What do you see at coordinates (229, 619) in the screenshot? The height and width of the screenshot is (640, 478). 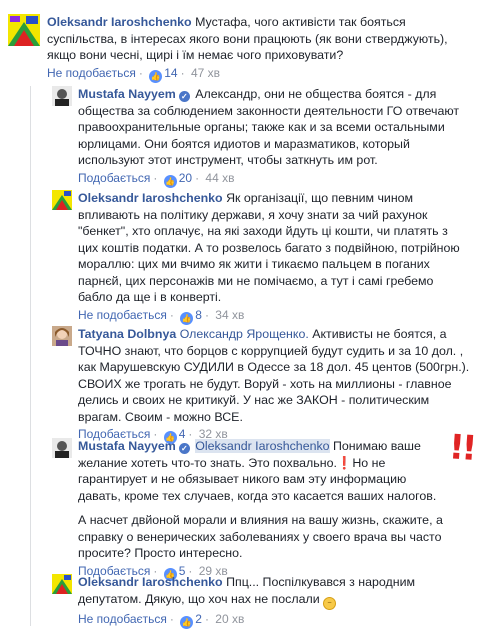 I see `comment-time: 20 хв` at bounding box center [229, 619].